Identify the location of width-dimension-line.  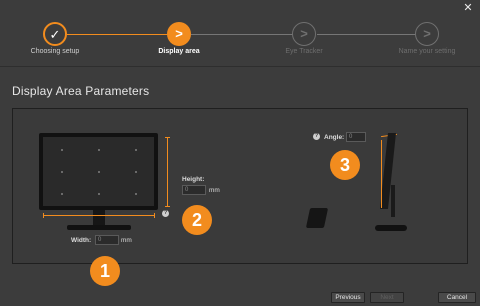
(99, 215).